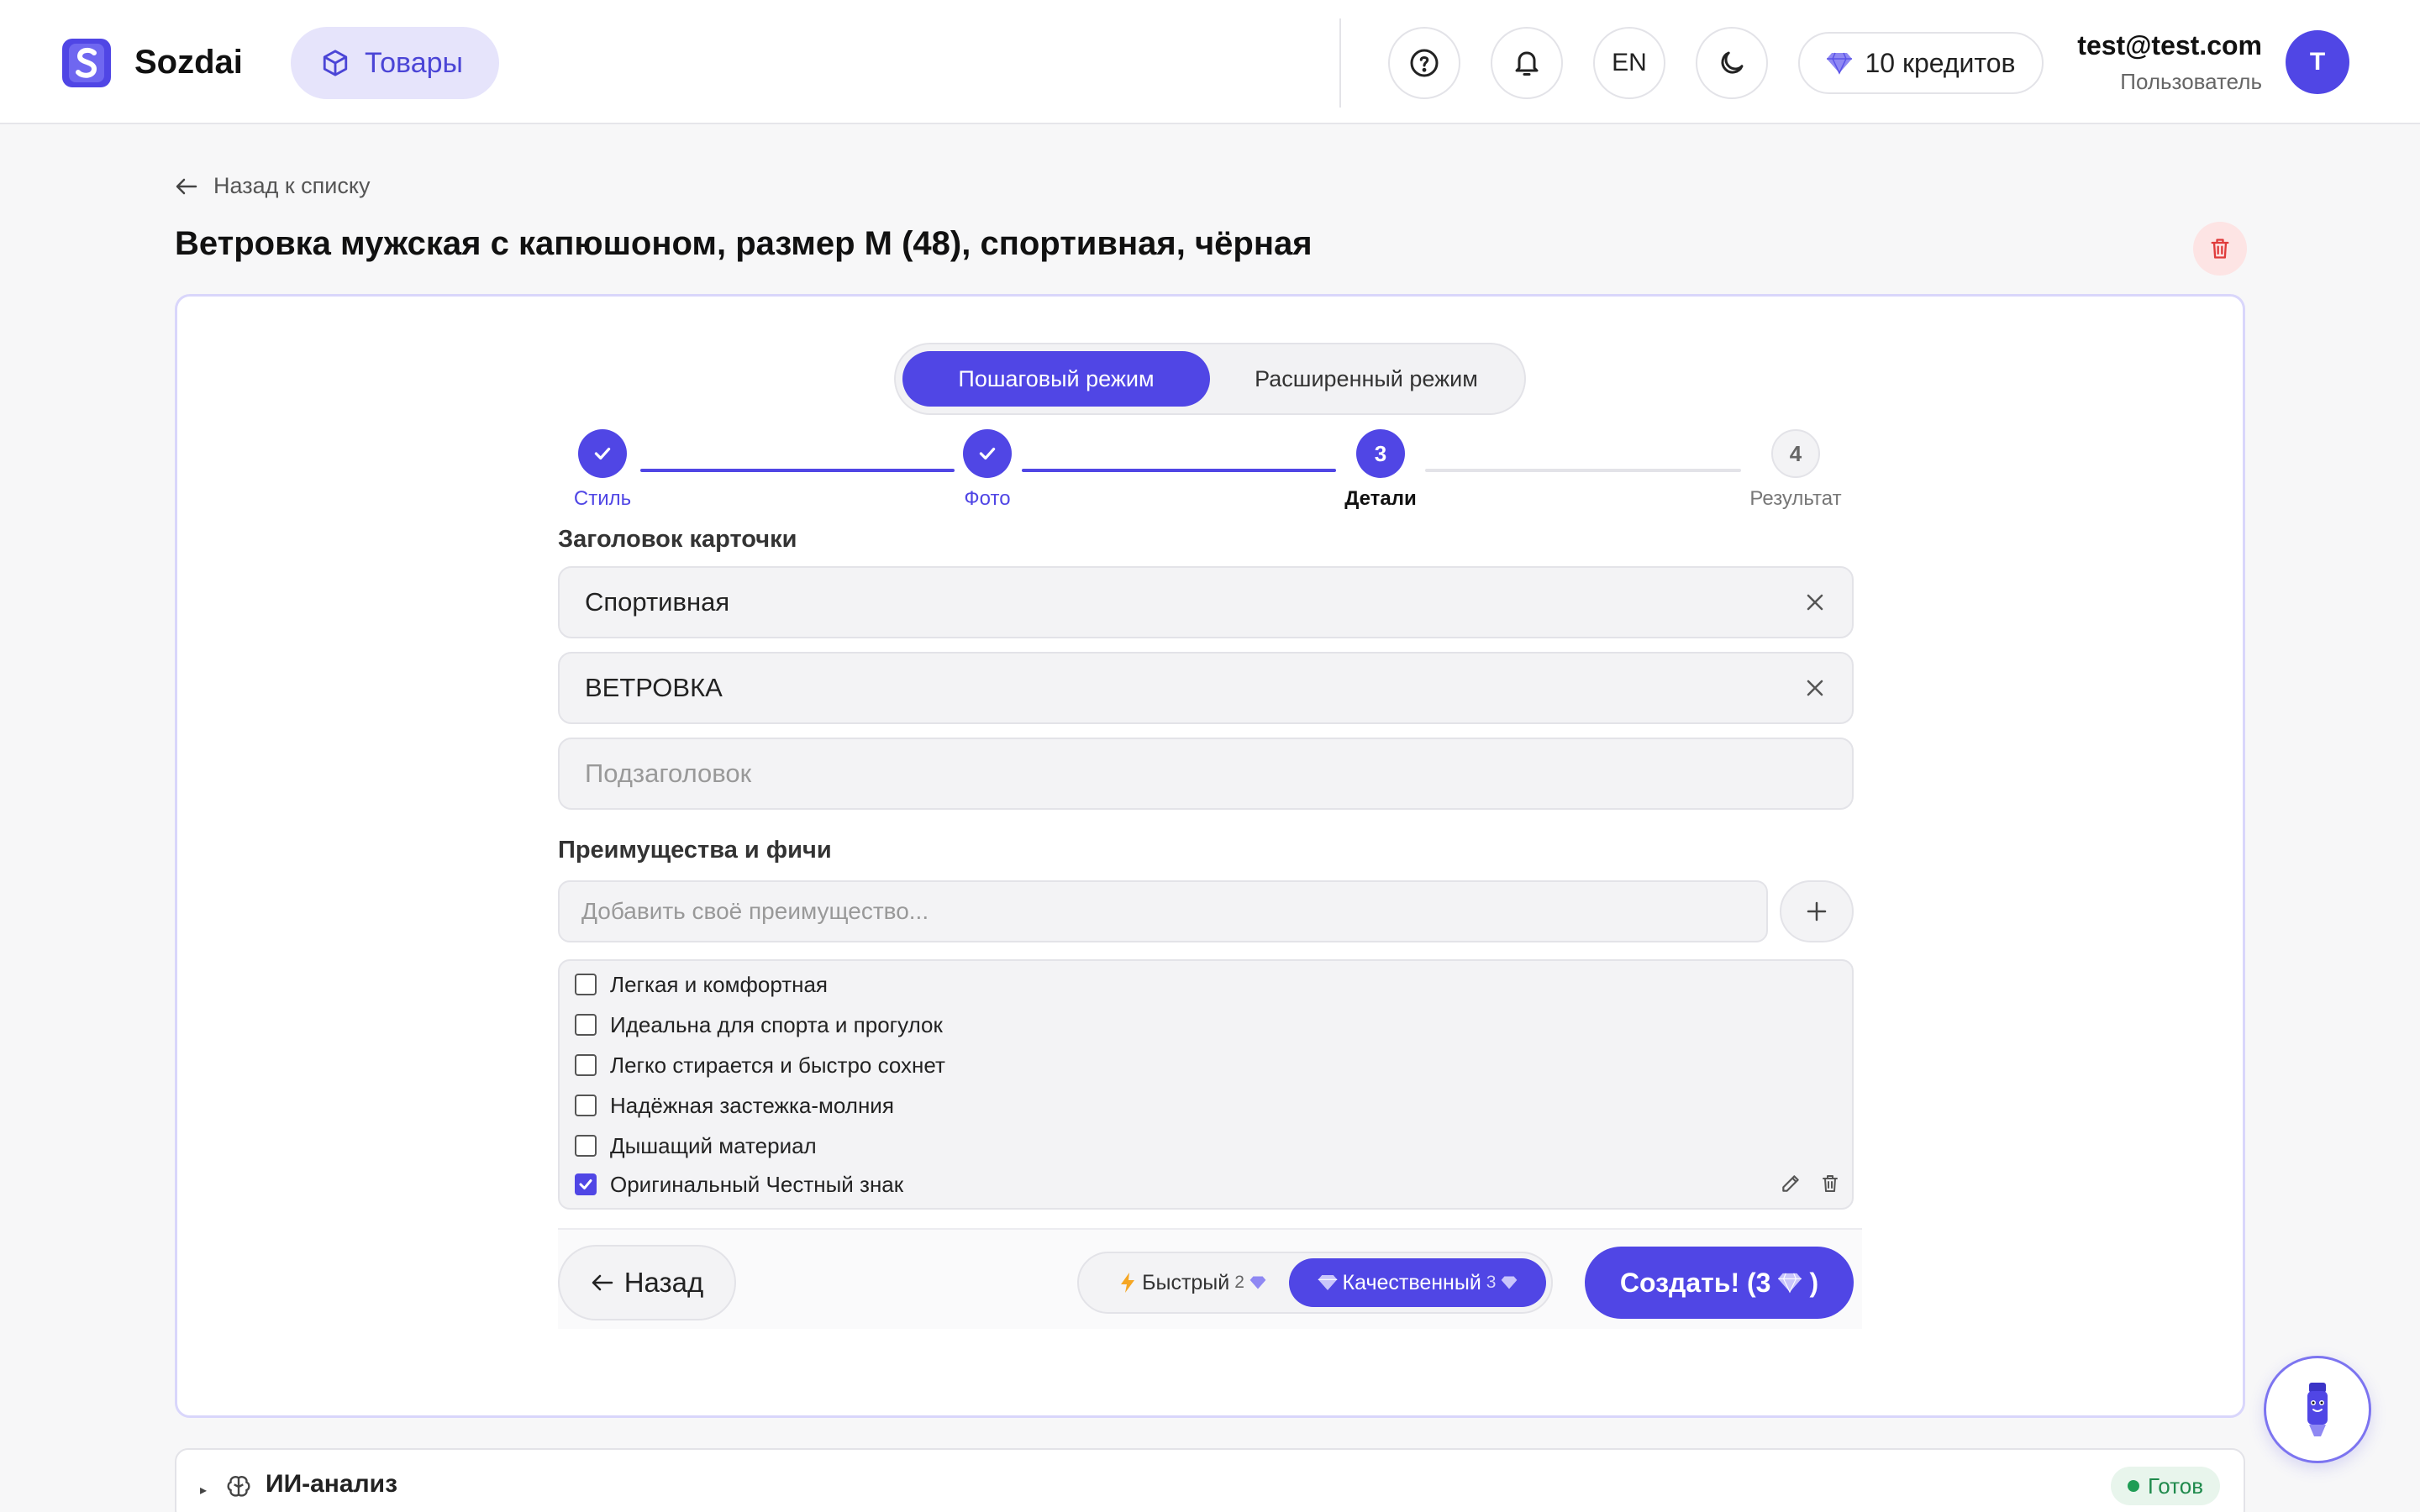 The width and height of the screenshot is (2420, 1512). Describe the element at coordinates (757, 1184) in the screenshot. I see `feature-label: Оригинальный Честный знак` at that location.